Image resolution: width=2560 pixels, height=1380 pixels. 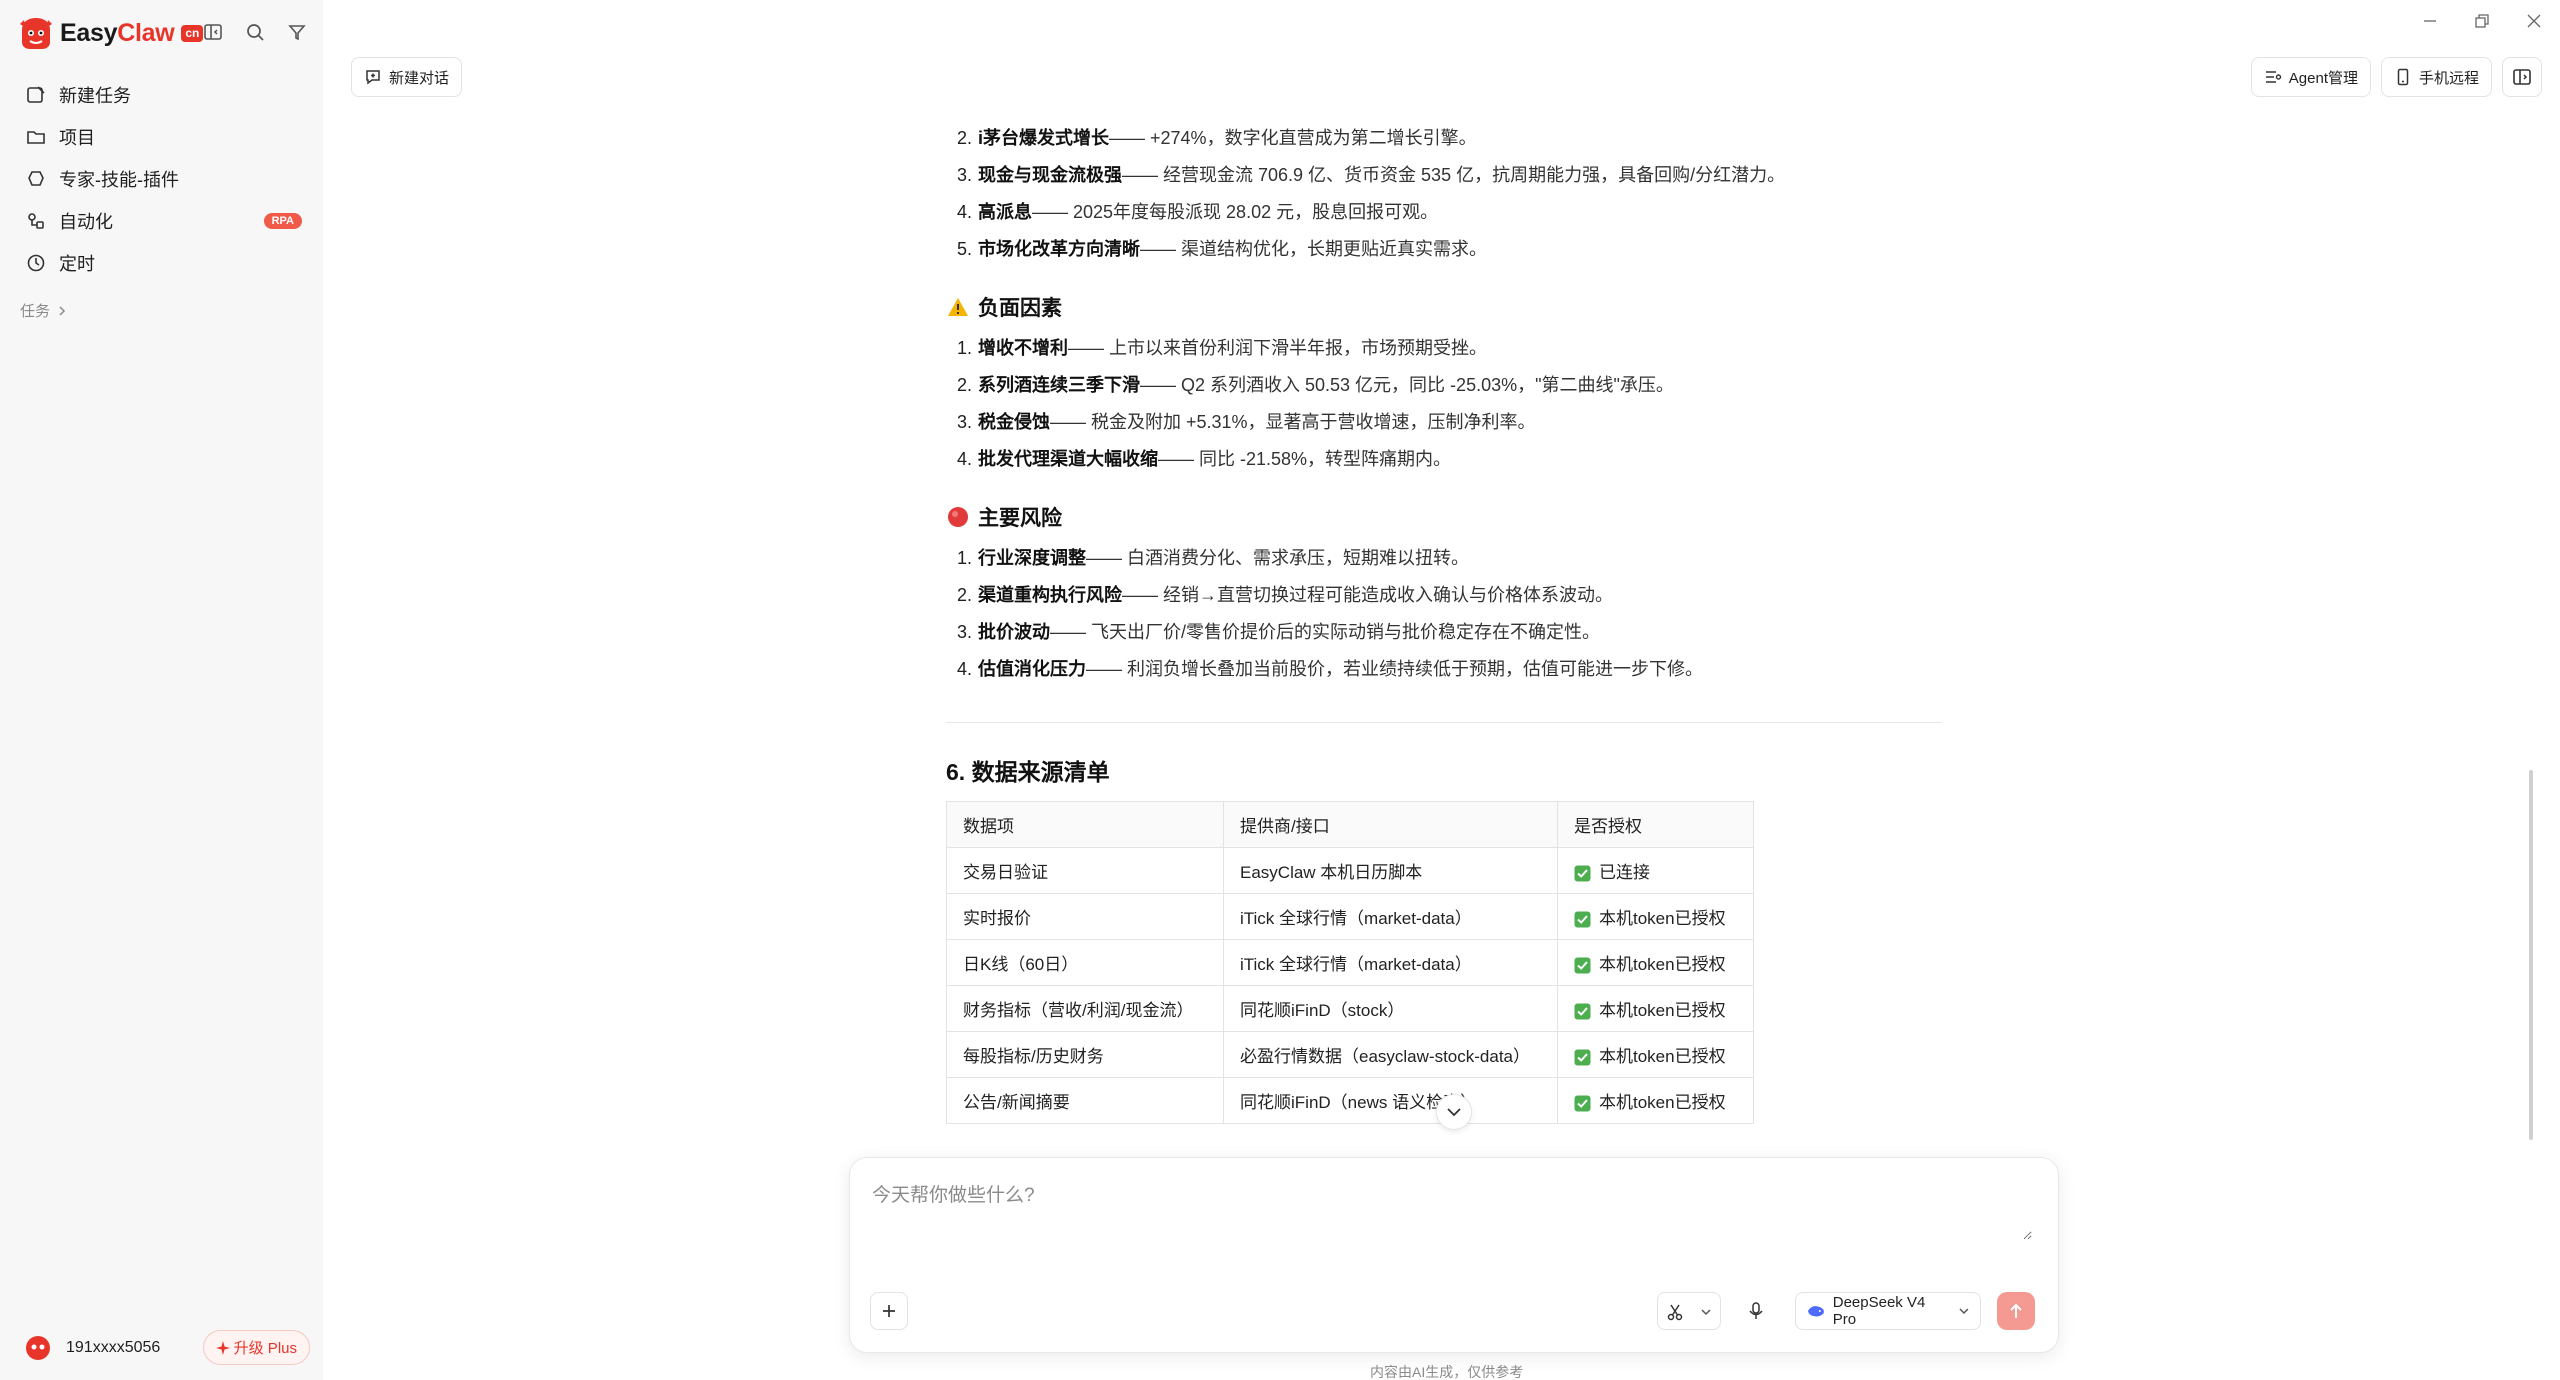 I want to click on list-item-title: 现金与现金流极强, so click(x=1050, y=175).